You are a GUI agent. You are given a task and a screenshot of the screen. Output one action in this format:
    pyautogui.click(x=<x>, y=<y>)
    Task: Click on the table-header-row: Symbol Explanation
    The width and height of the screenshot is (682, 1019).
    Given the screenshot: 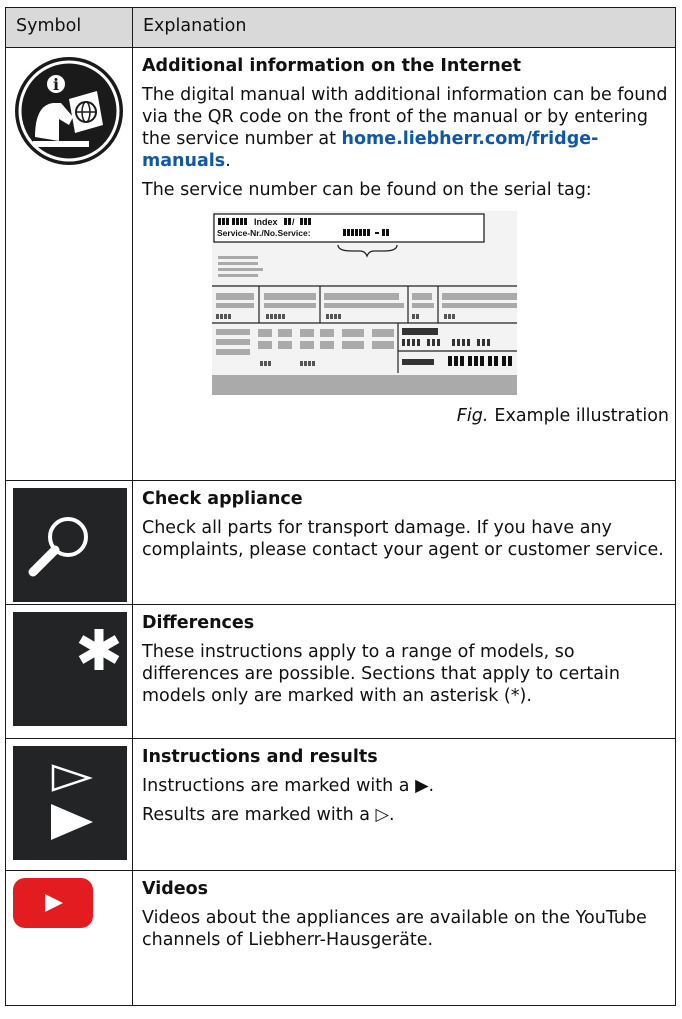 What is the action you would take?
    pyautogui.click(x=340, y=27)
    